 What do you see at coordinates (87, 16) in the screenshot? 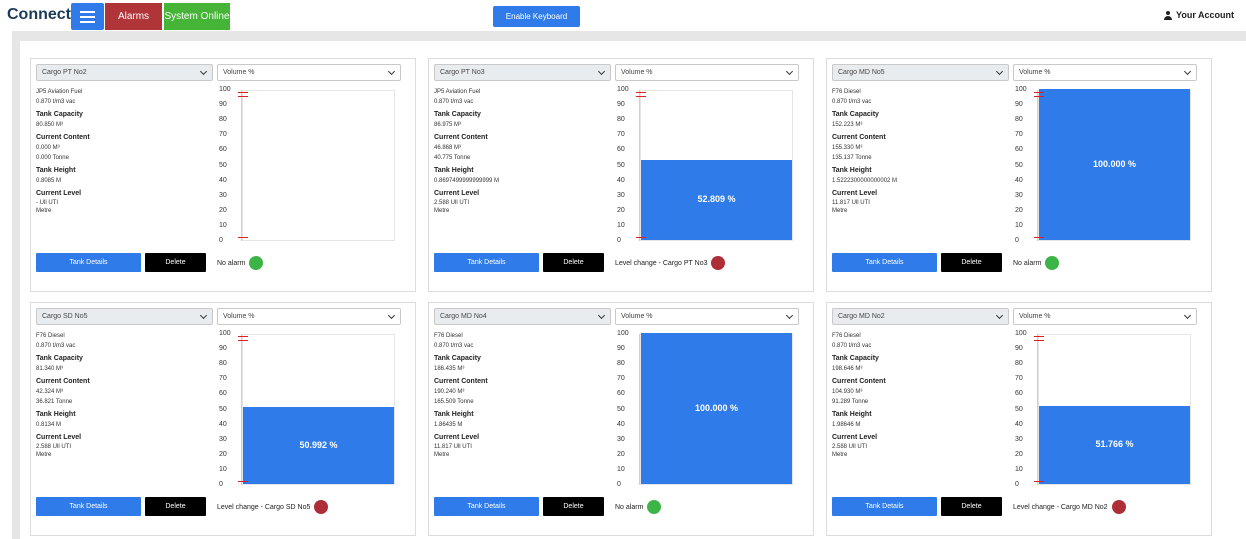
I see `menu-button` at bounding box center [87, 16].